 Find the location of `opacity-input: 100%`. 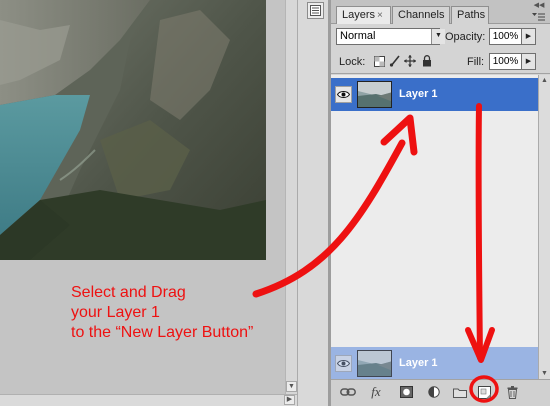

opacity-input: 100% is located at coordinates (505, 36).